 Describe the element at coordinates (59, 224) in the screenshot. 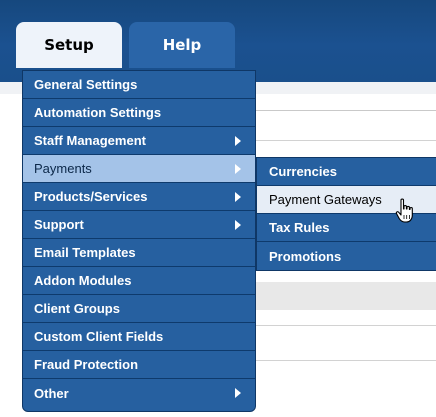

I see `menu-item-label: Support` at that location.